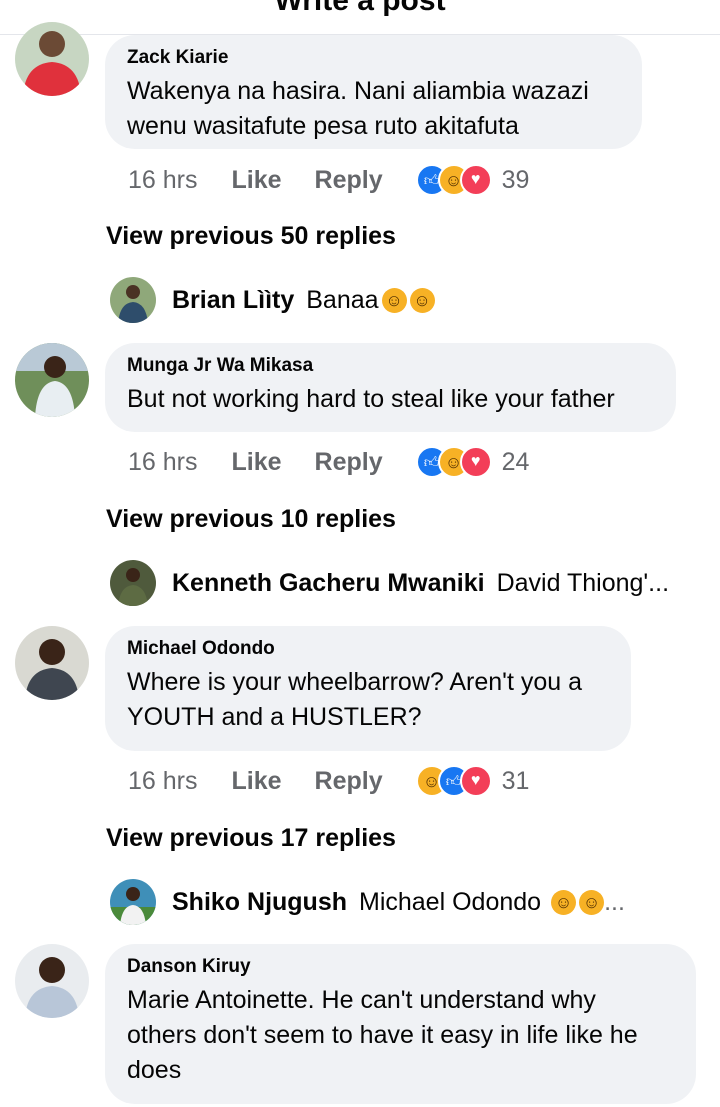  I want to click on reply-text: Banaa, so click(342, 299).